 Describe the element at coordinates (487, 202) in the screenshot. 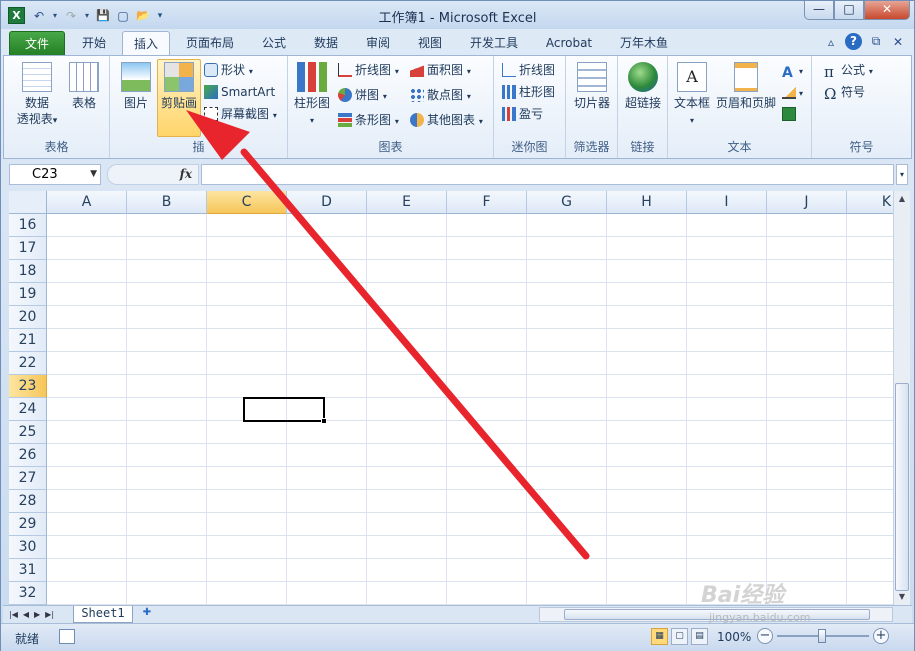

I see `column-header-f: F` at that location.